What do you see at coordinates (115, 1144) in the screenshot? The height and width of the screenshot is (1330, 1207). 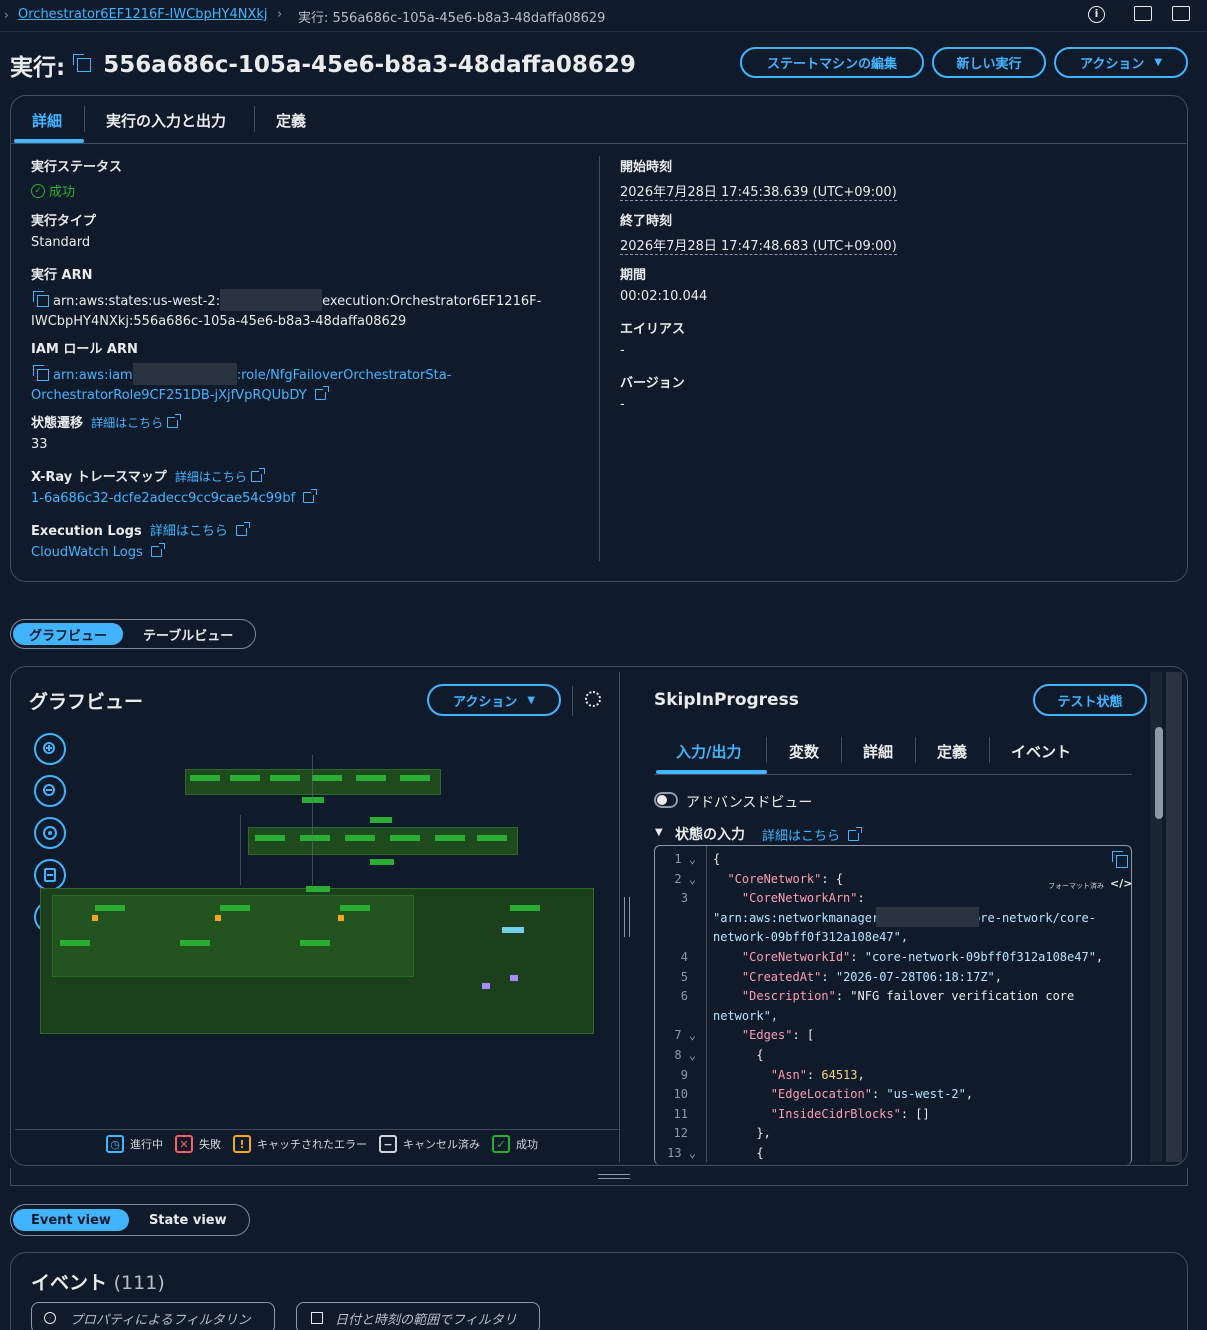 I see `legend-status-icon: ◷` at bounding box center [115, 1144].